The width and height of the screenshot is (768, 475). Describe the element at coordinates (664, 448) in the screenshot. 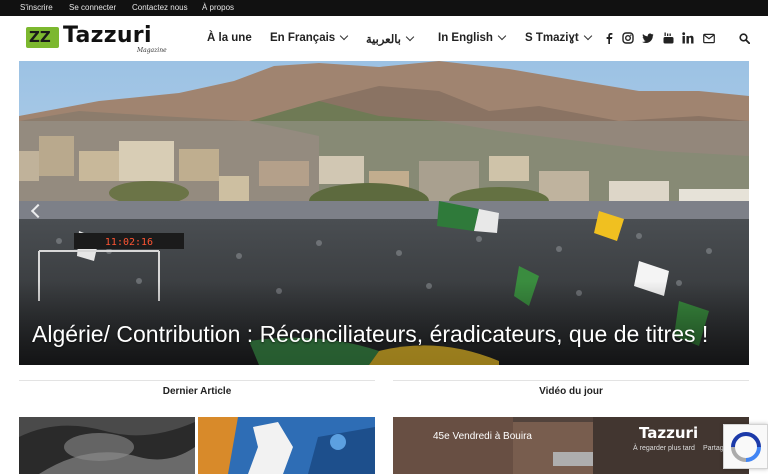

I see `video-watch-later: À regarder plus tard` at that location.